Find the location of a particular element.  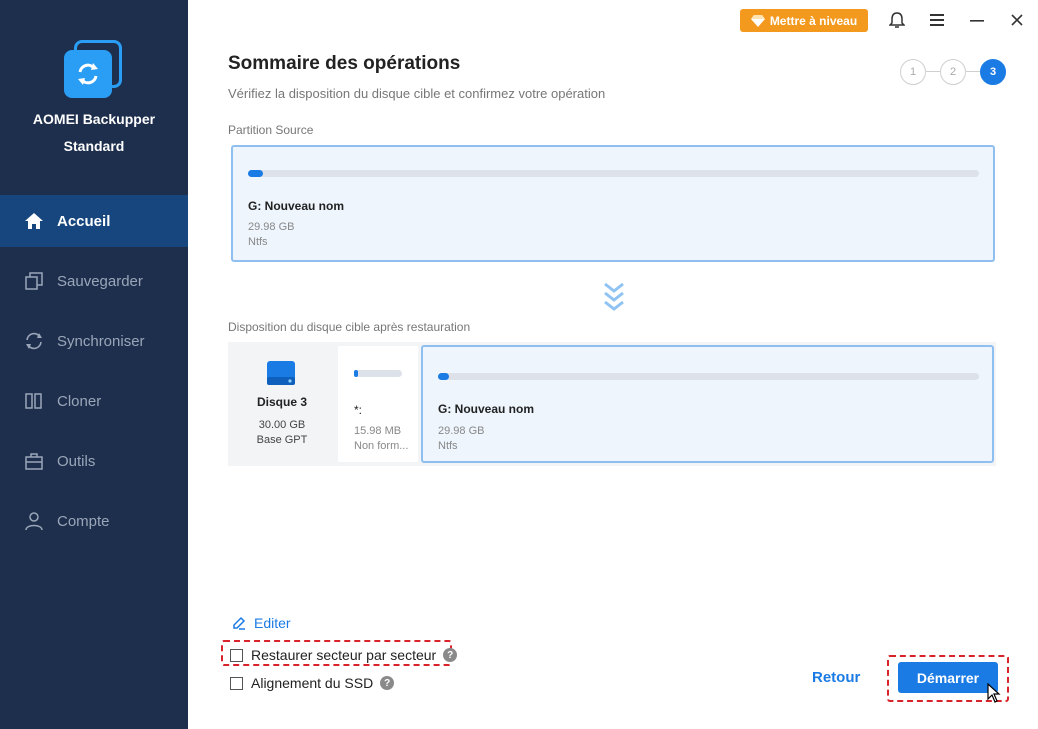

partition-name: *: is located at coordinates (358, 410).